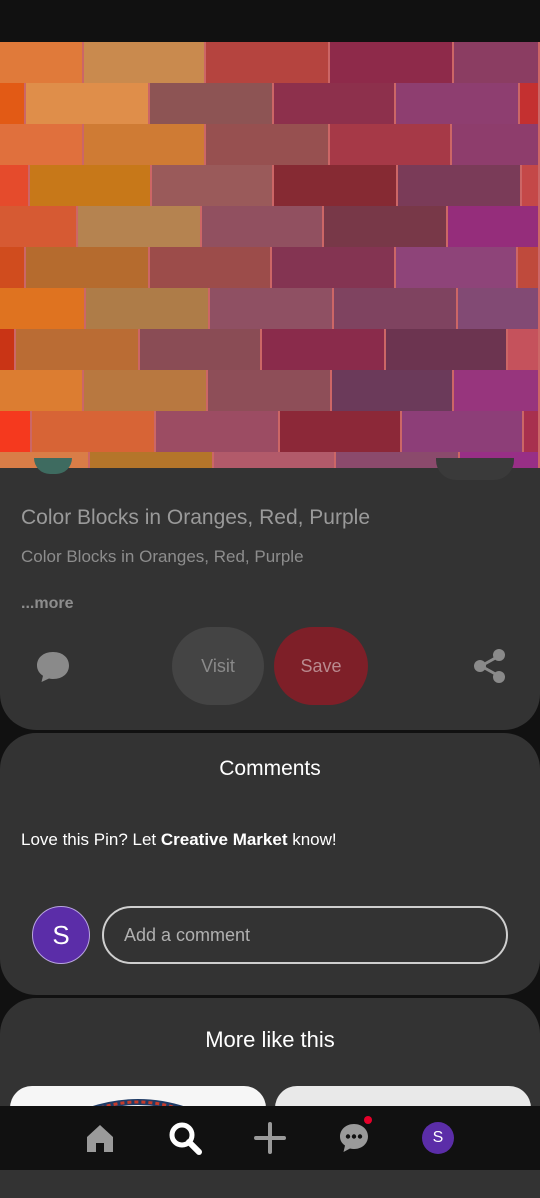 Image resolution: width=540 pixels, height=1198 pixels. Describe the element at coordinates (270, 768) in the screenshot. I see `comments-title: Comments` at that location.